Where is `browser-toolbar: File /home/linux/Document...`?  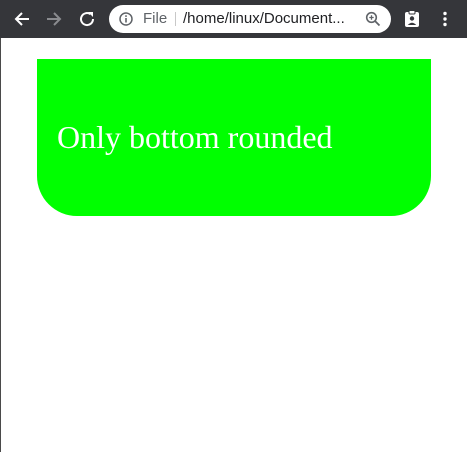
browser-toolbar: File /home/linux/Document... is located at coordinates (233, 19).